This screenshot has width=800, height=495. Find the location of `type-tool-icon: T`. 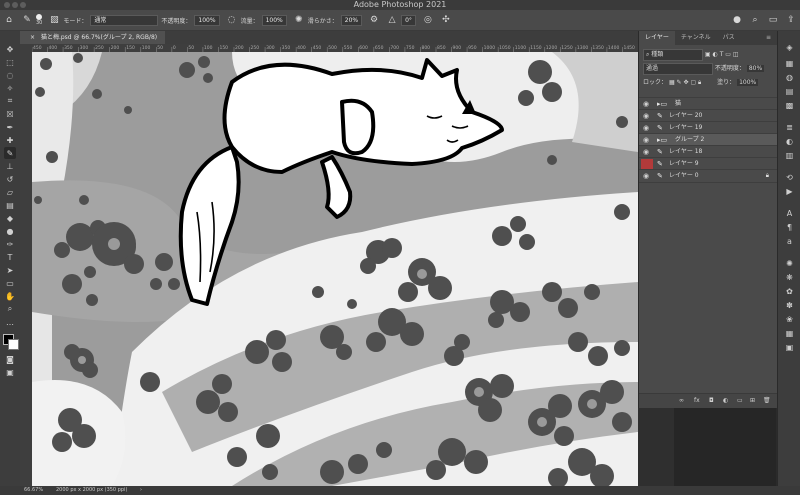

type-tool-icon: T is located at coordinates (10, 257).